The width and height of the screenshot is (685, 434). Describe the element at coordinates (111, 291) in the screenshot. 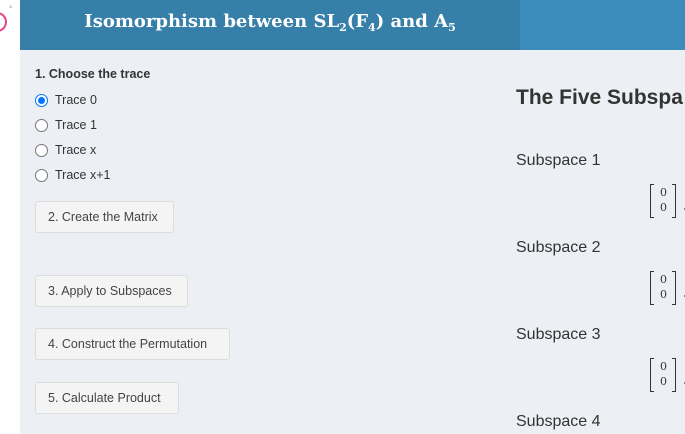

I see `apply-subspaces-button: 3. Apply to Subspaces` at that location.